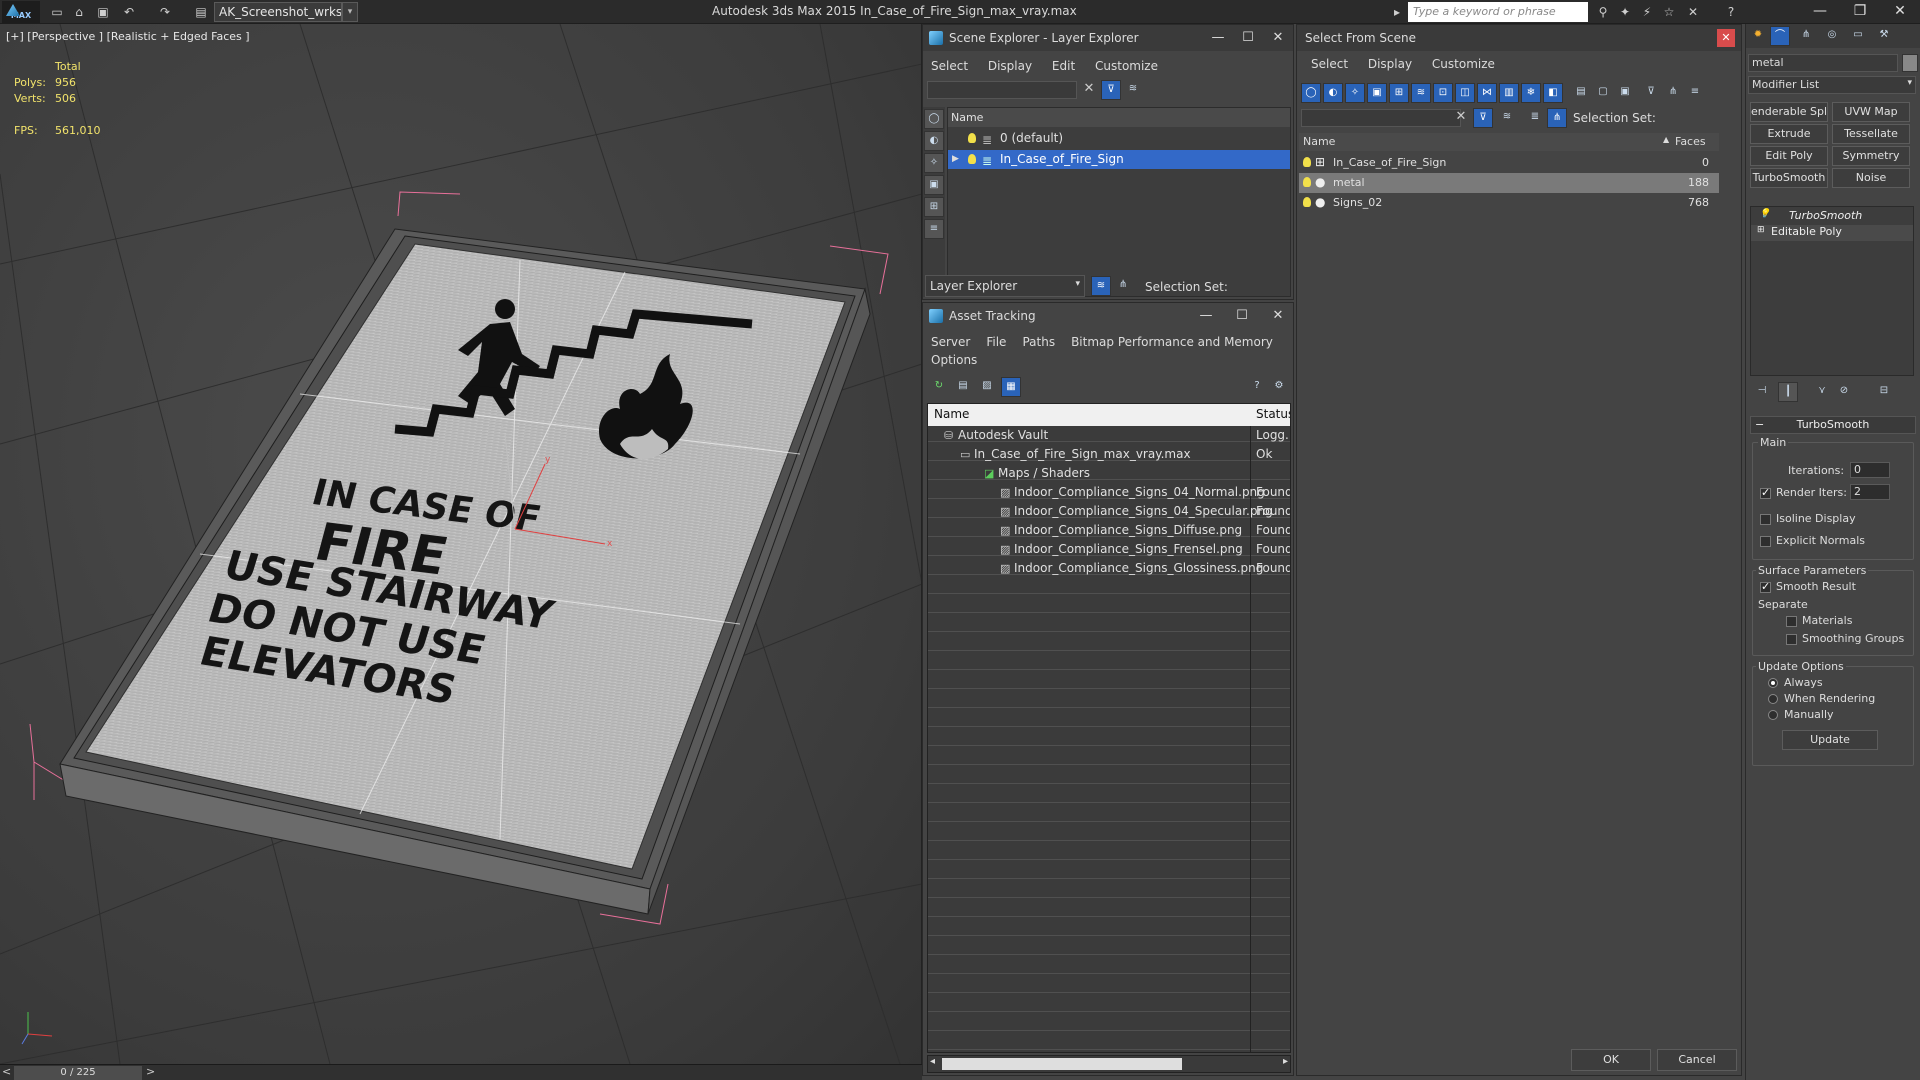 The height and width of the screenshot is (1080, 1920). Describe the element at coordinates (1509, 203) in the screenshot. I see `object-row: ● Signs_02 768` at that location.